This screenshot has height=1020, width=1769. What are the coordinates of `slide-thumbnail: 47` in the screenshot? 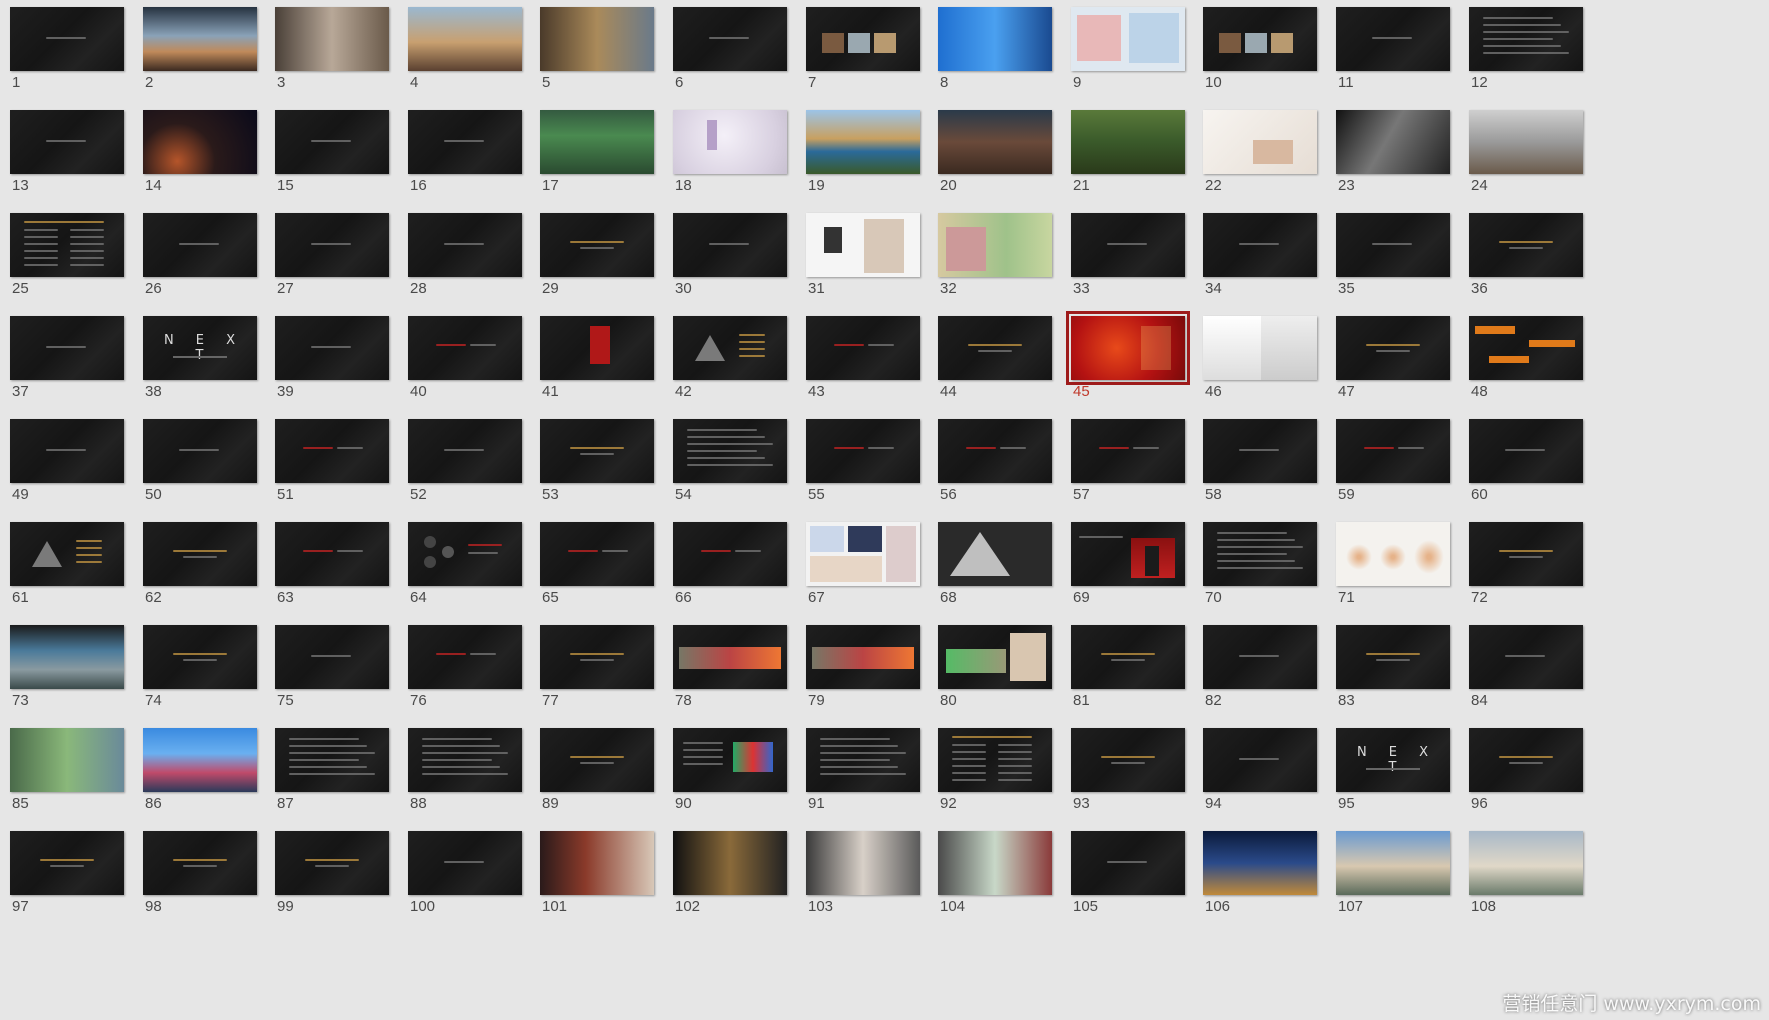 It's located at (1411, 371).